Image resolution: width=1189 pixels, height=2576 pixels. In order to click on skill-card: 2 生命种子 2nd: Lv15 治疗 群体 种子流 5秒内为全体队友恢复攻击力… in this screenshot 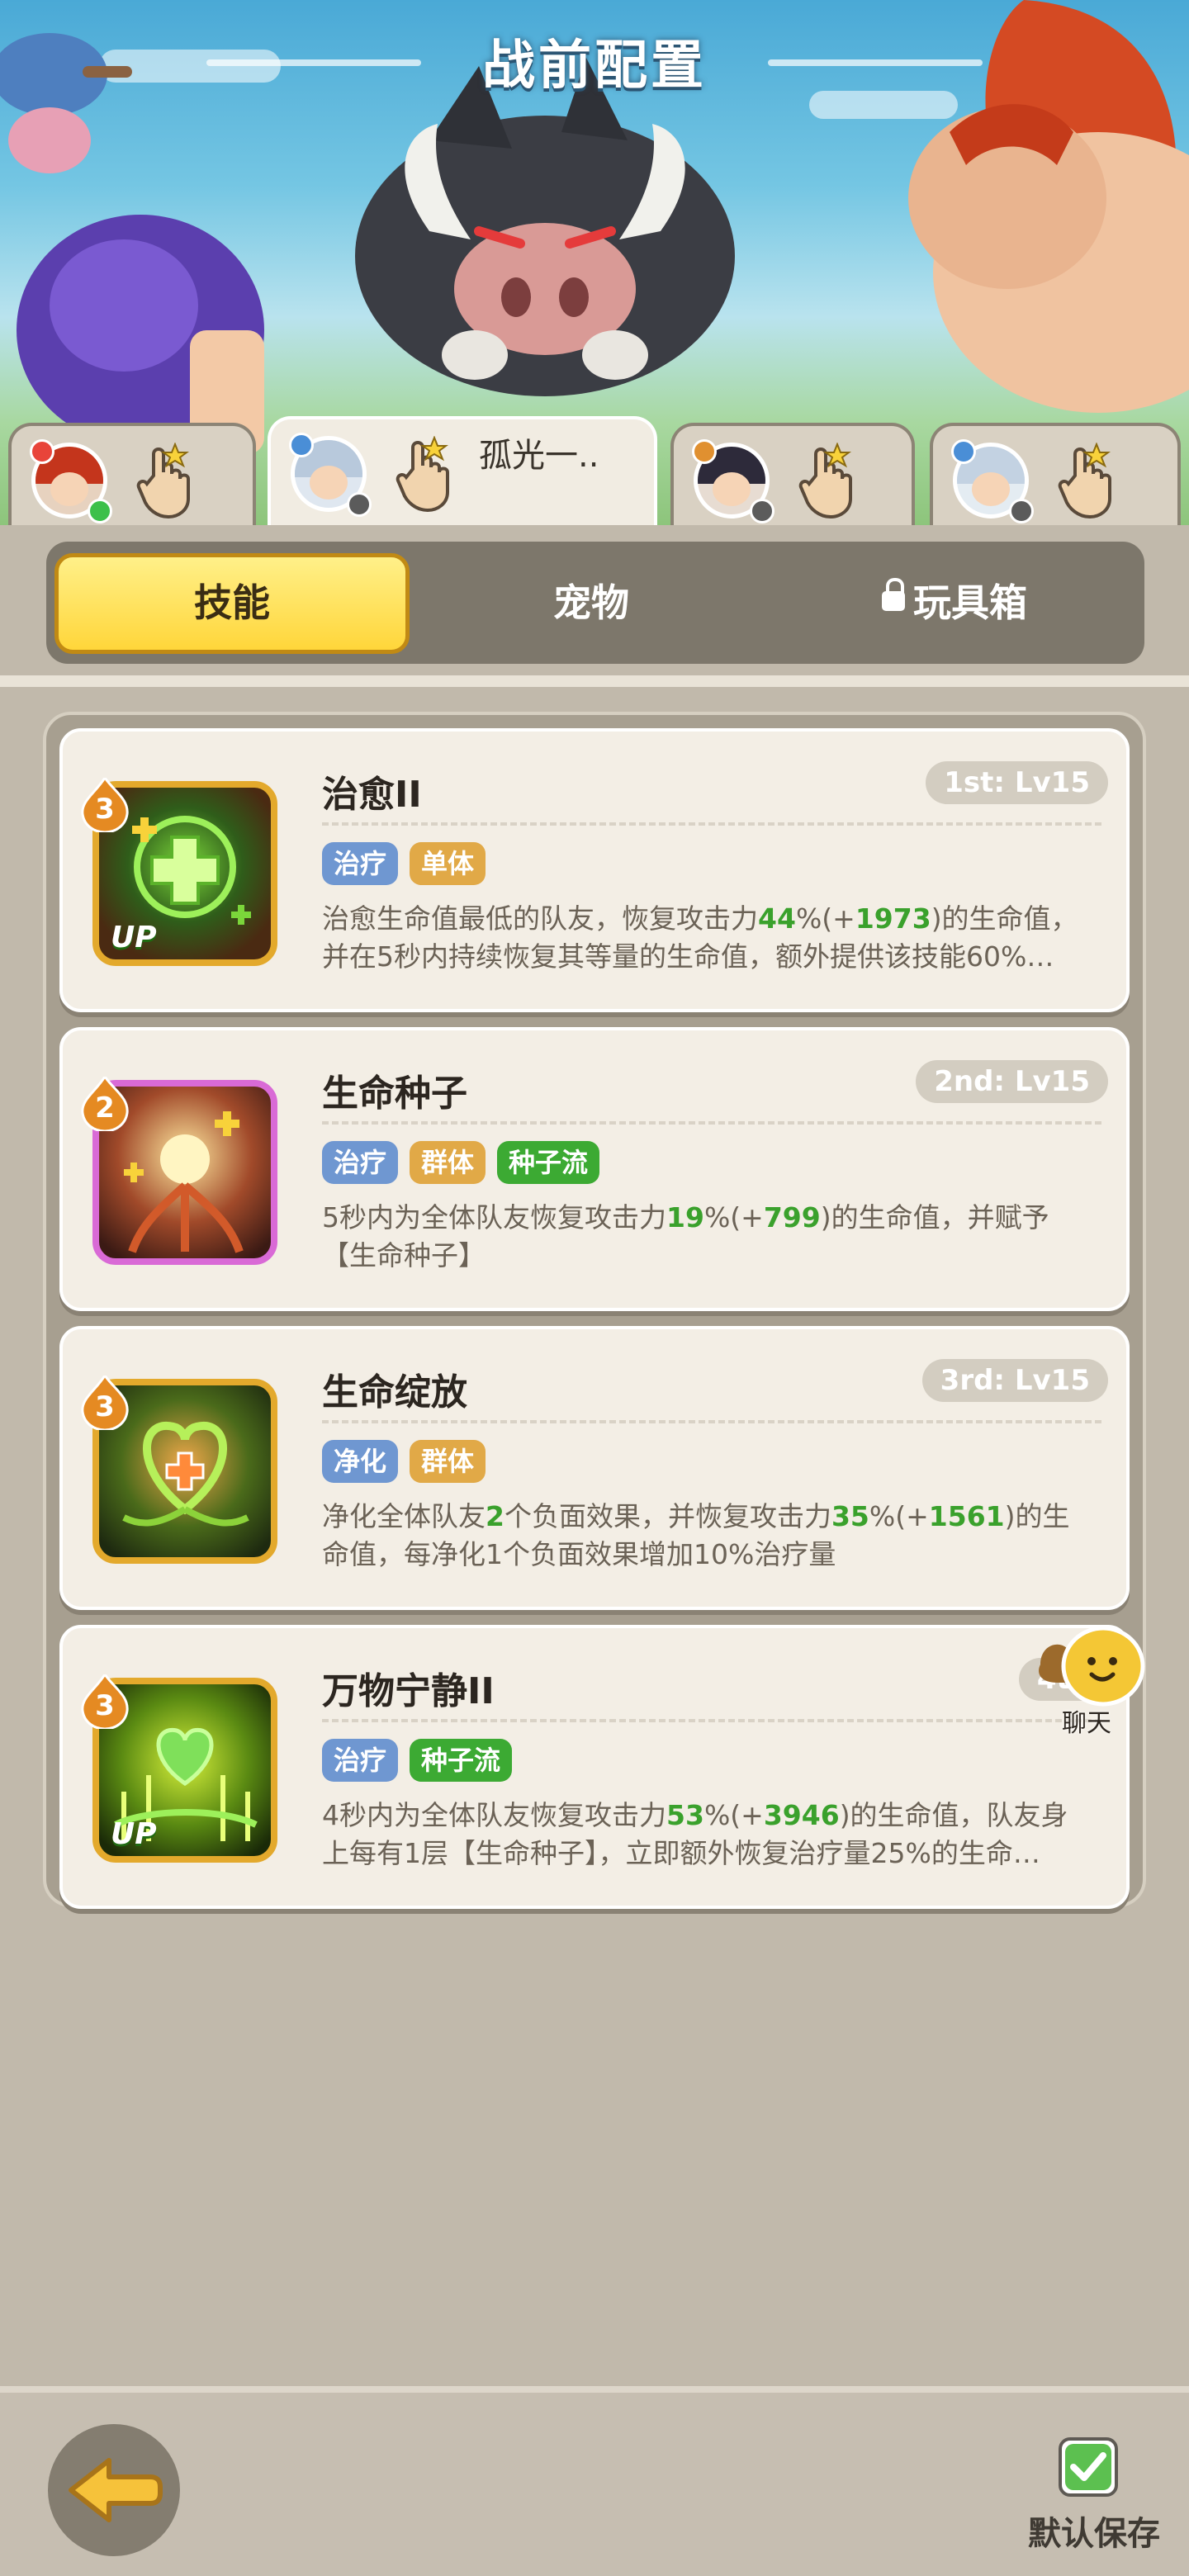, I will do `click(594, 1169)`.